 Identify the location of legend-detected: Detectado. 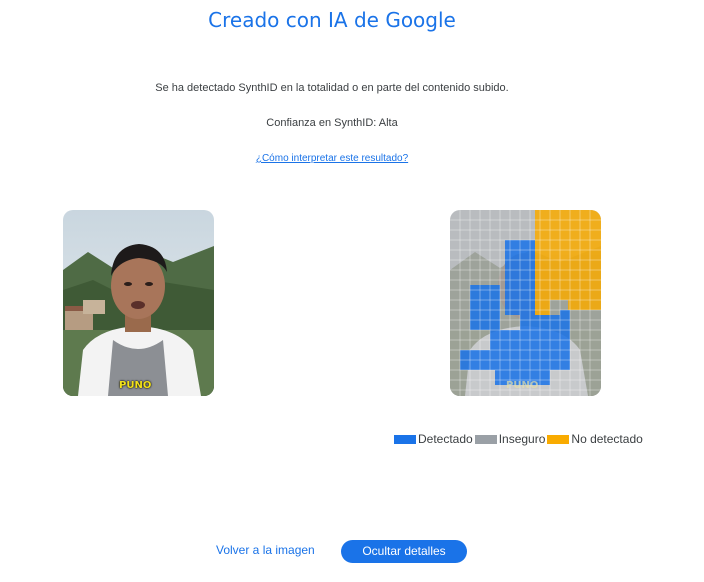
(445, 439).